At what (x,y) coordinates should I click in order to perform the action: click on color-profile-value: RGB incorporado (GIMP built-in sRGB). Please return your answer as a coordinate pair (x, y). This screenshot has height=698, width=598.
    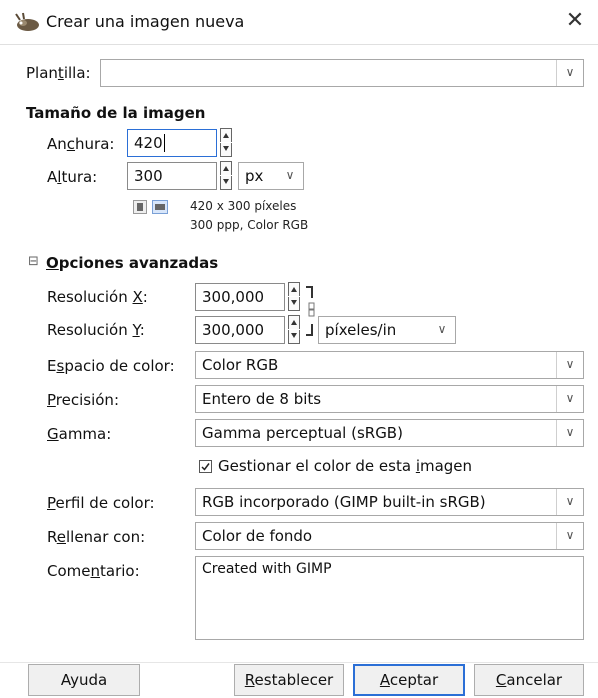
    Looking at the image, I should click on (344, 502).